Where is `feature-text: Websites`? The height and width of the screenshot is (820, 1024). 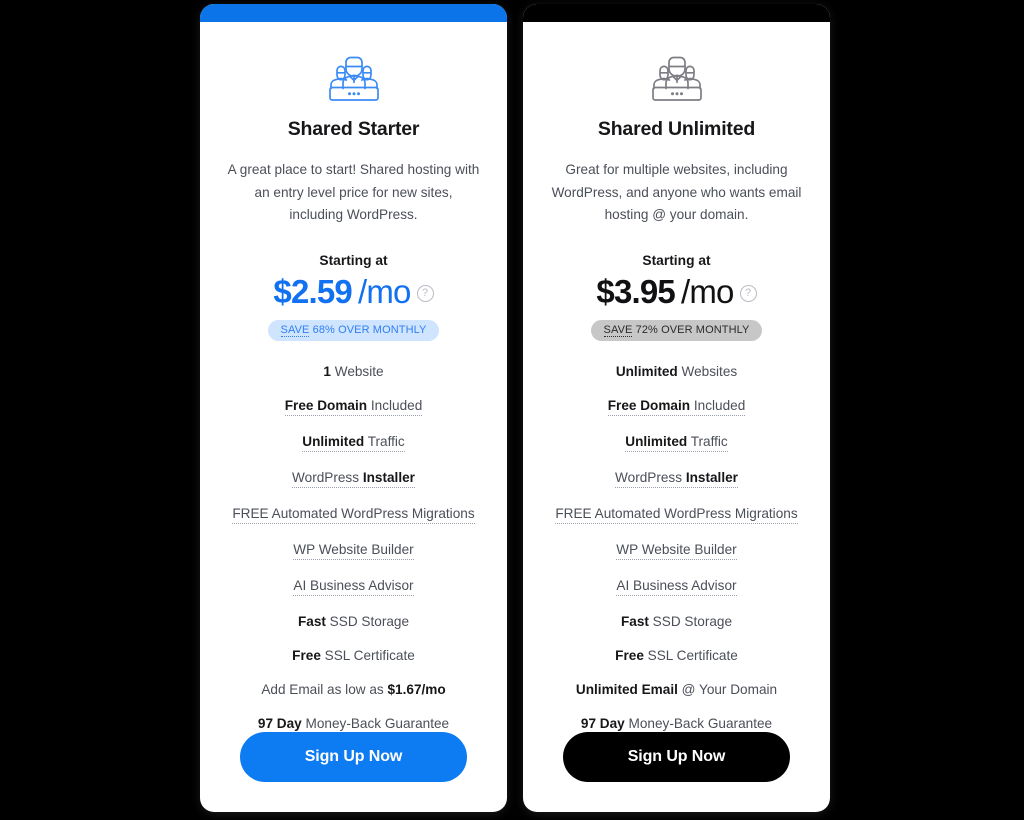 feature-text: Websites is located at coordinates (707, 371).